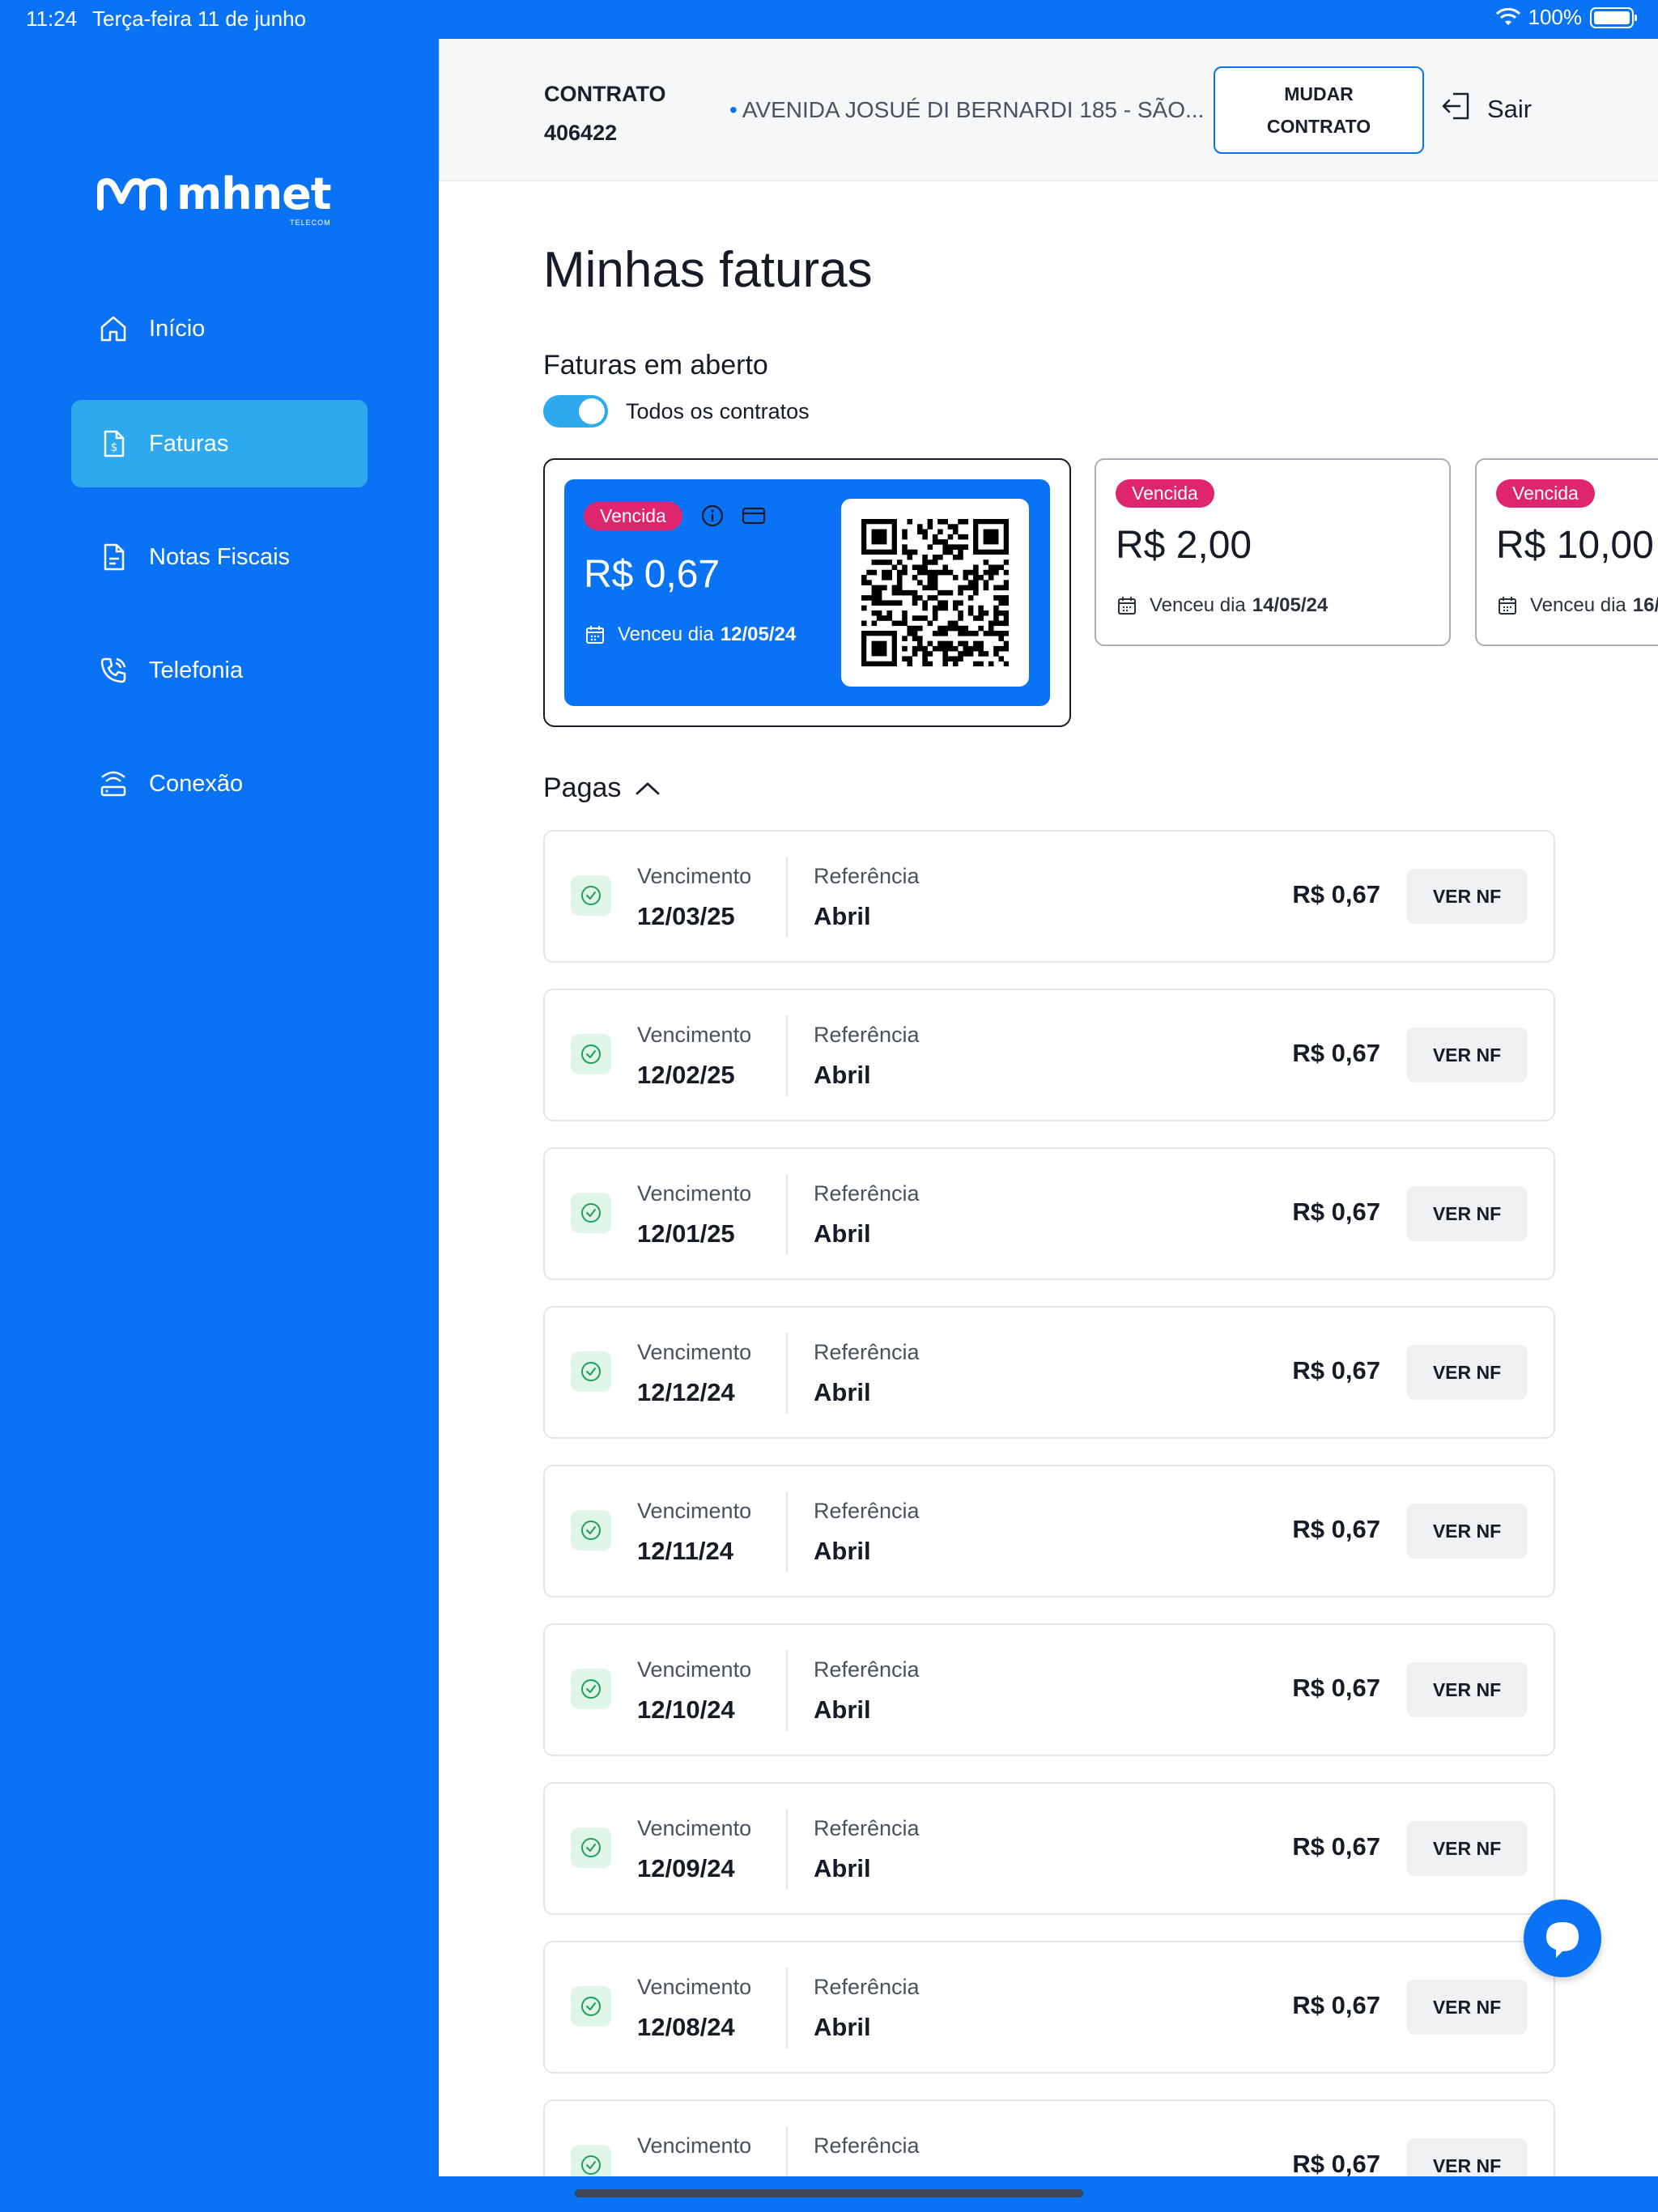 The width and height of the screenshot is (1658, 2212). What do you see at coordinates (605, 113) in the screenshot?
I see `contract-info: CONTRATO 406422` at bounding box center [605, 113].